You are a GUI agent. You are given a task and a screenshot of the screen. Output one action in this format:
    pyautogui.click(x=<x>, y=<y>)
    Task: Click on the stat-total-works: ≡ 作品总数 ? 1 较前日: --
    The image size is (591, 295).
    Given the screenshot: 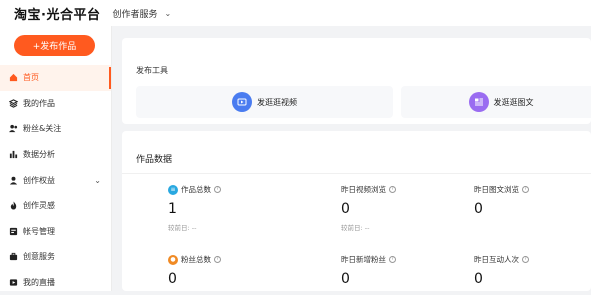 What is the action you would take?
    pyautogui.click(x=194, y=208)
    